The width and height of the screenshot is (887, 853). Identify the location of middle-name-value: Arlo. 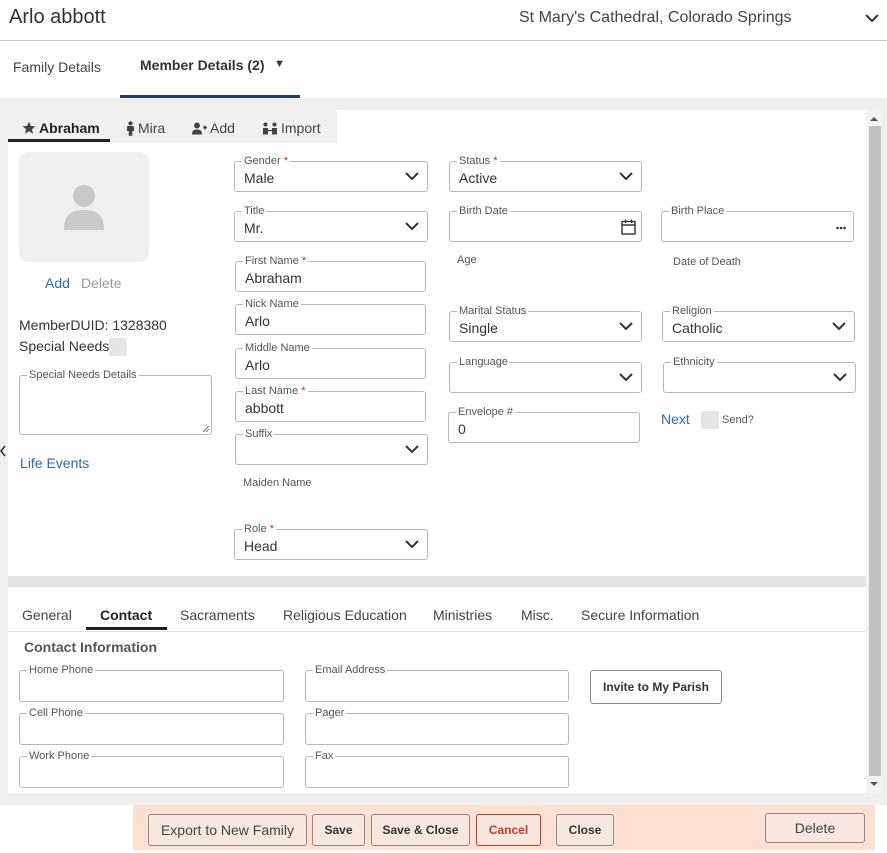
(257, 365).